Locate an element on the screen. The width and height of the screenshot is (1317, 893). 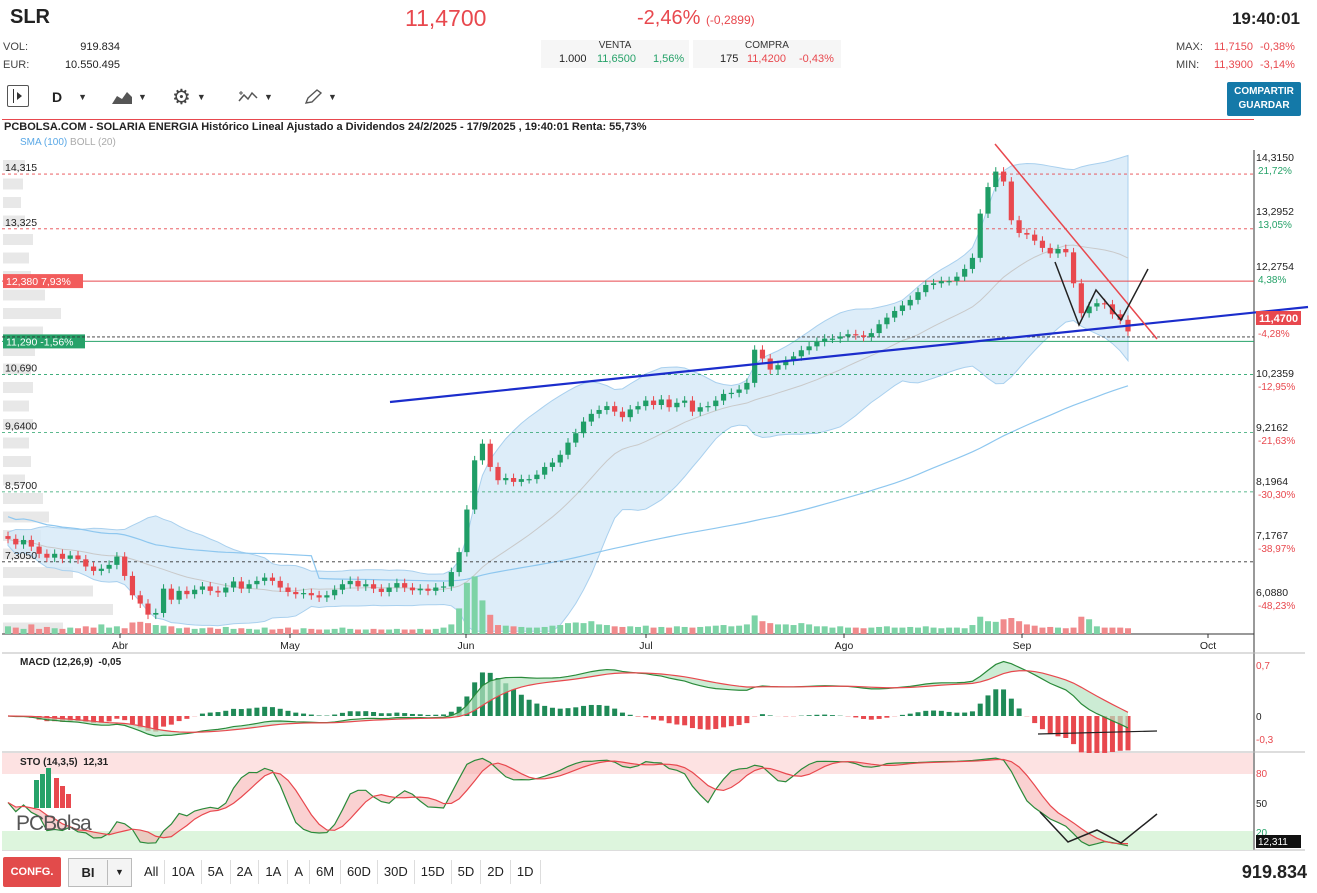
volume-profile-bar is located at coordinates (16, 443).